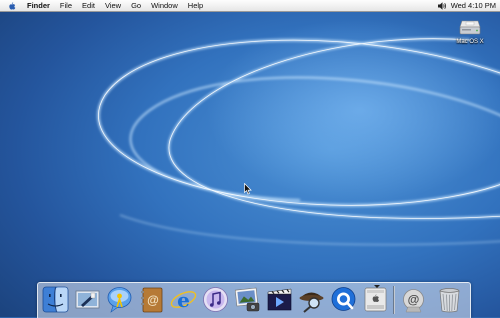 This screenshot has width=500, height=318. I want to click on sherlock-icon, so click(311, 302).